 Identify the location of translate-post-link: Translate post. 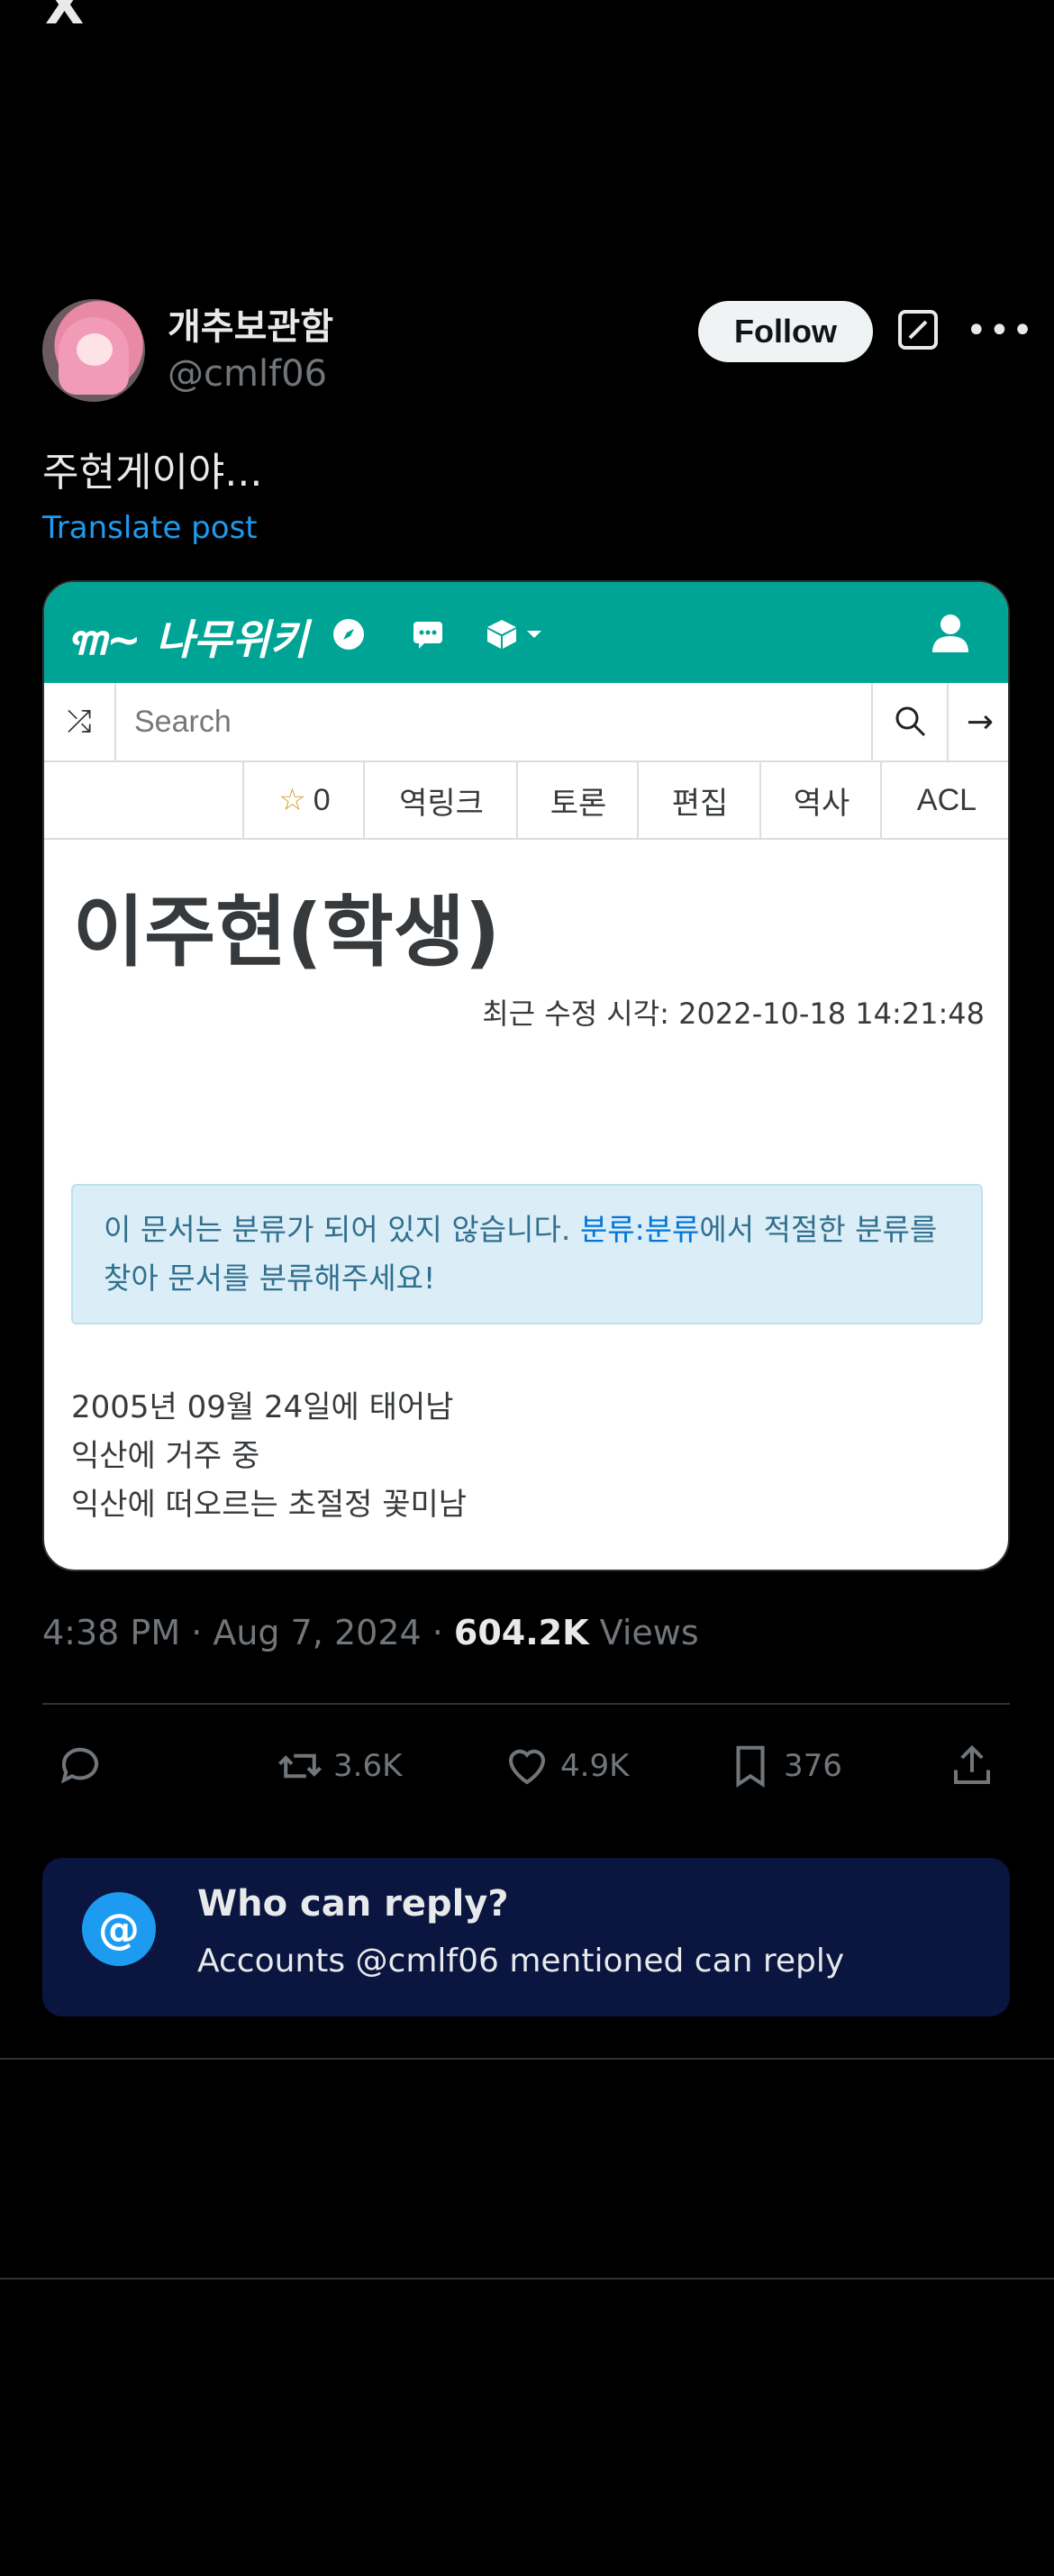
(150, 528).